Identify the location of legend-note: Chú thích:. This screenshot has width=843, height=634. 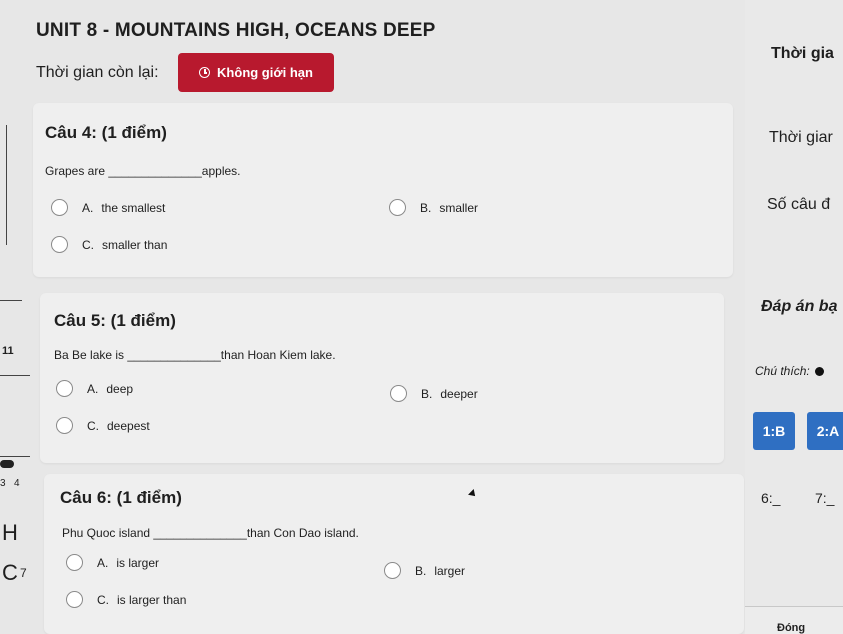
(789, 371).